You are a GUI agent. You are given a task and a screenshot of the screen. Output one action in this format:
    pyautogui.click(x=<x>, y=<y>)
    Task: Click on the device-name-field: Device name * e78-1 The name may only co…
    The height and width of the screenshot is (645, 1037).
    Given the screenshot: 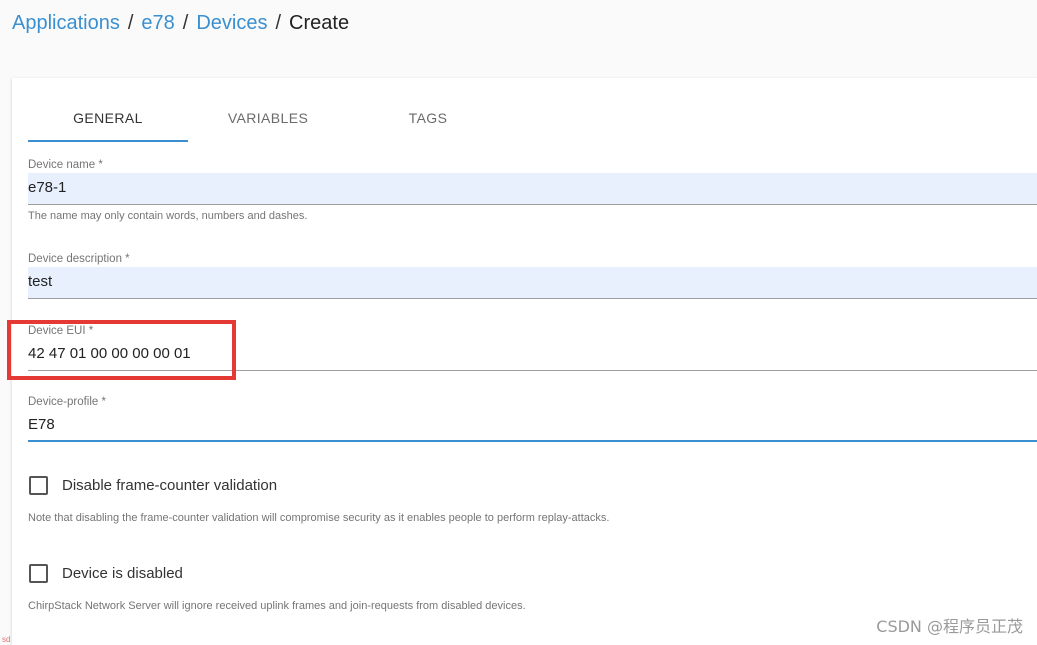 What is the action you would take?
    pyautogui.click(x=532, y=190)
    